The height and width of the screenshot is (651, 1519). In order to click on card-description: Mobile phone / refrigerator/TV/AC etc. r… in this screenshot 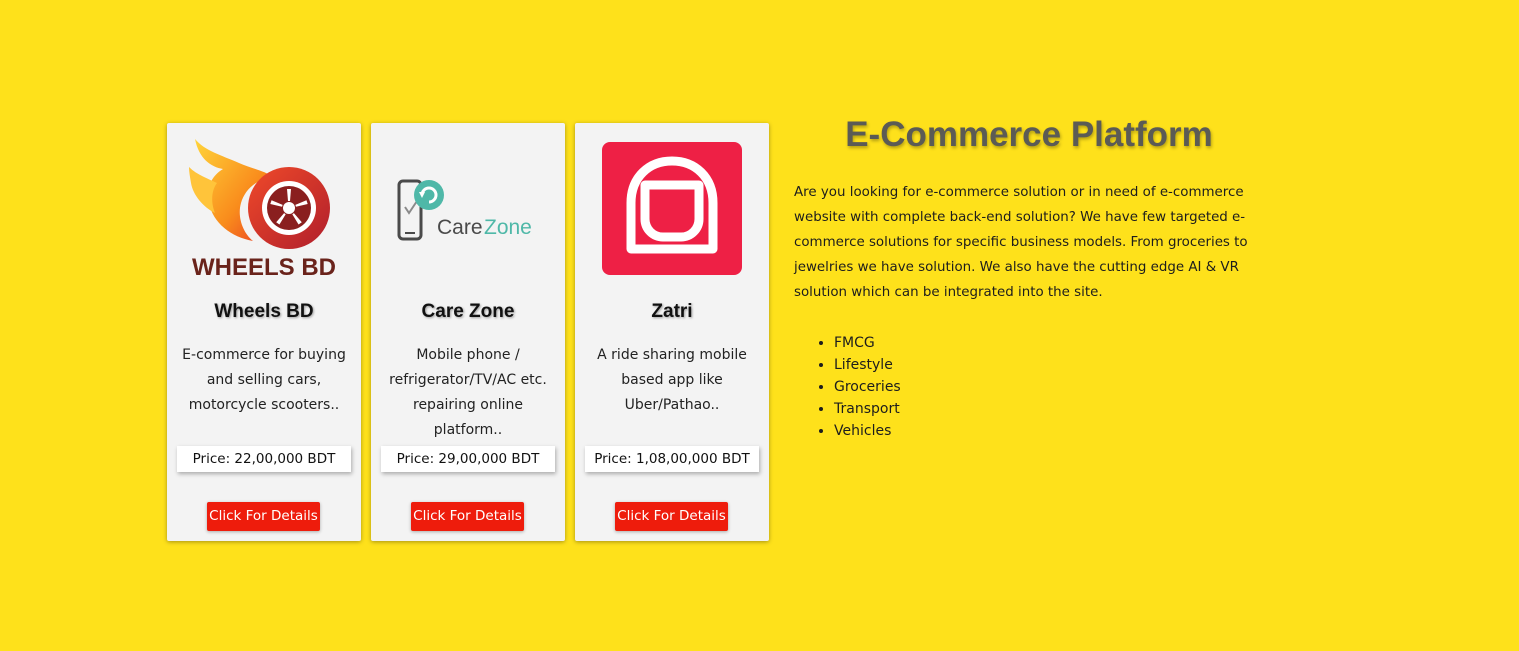, I will do `click(468, 392)`.